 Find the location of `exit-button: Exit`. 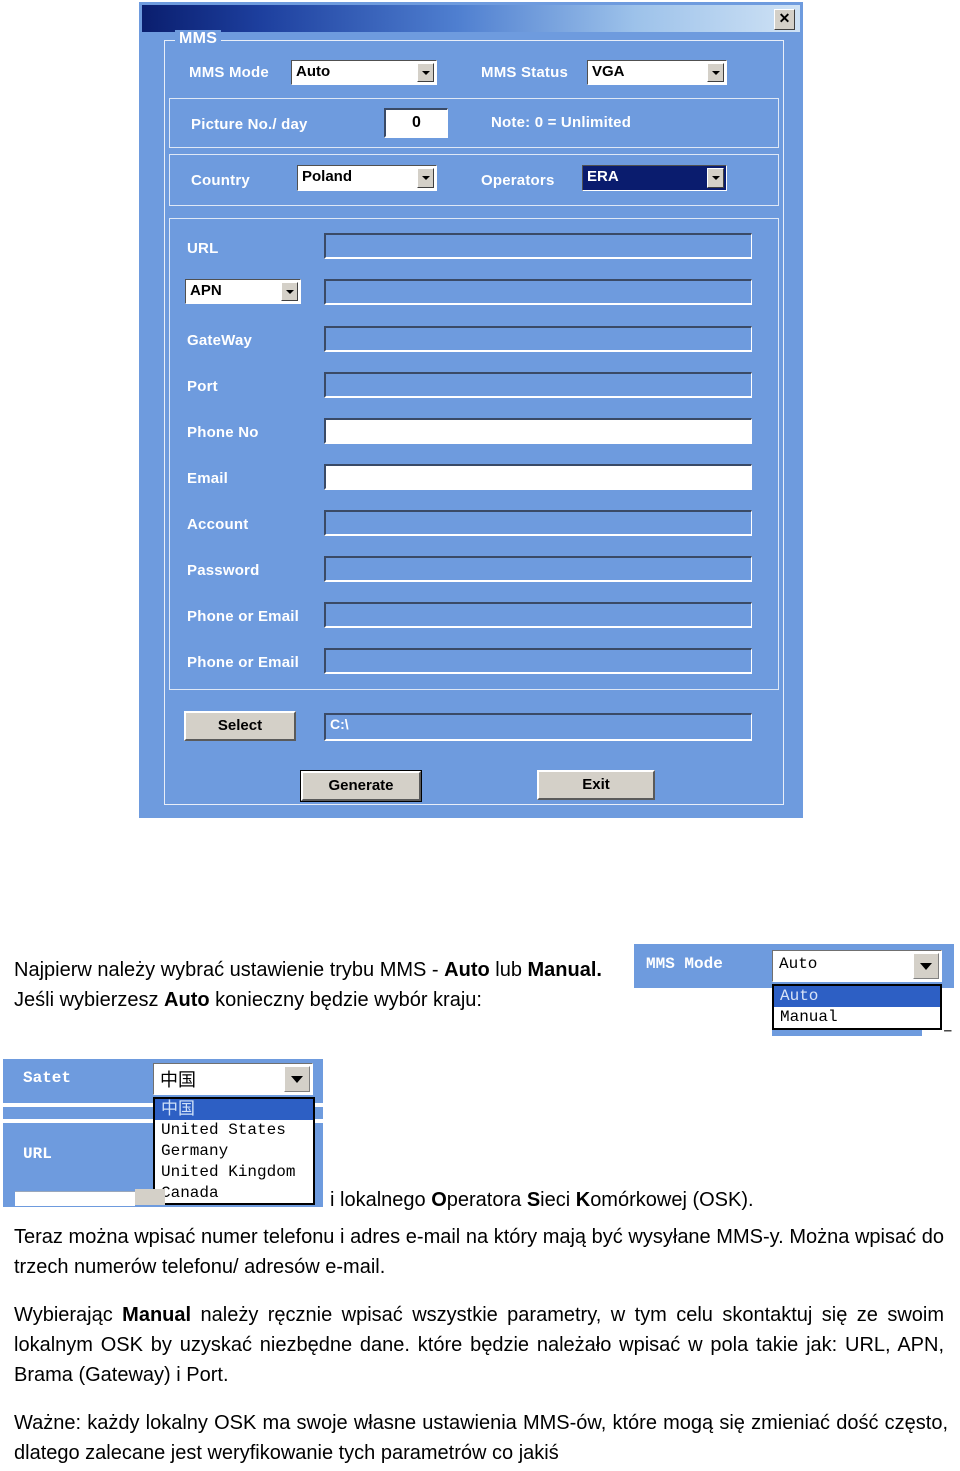

exit-button: Exit is located at coordinates (596, 785).